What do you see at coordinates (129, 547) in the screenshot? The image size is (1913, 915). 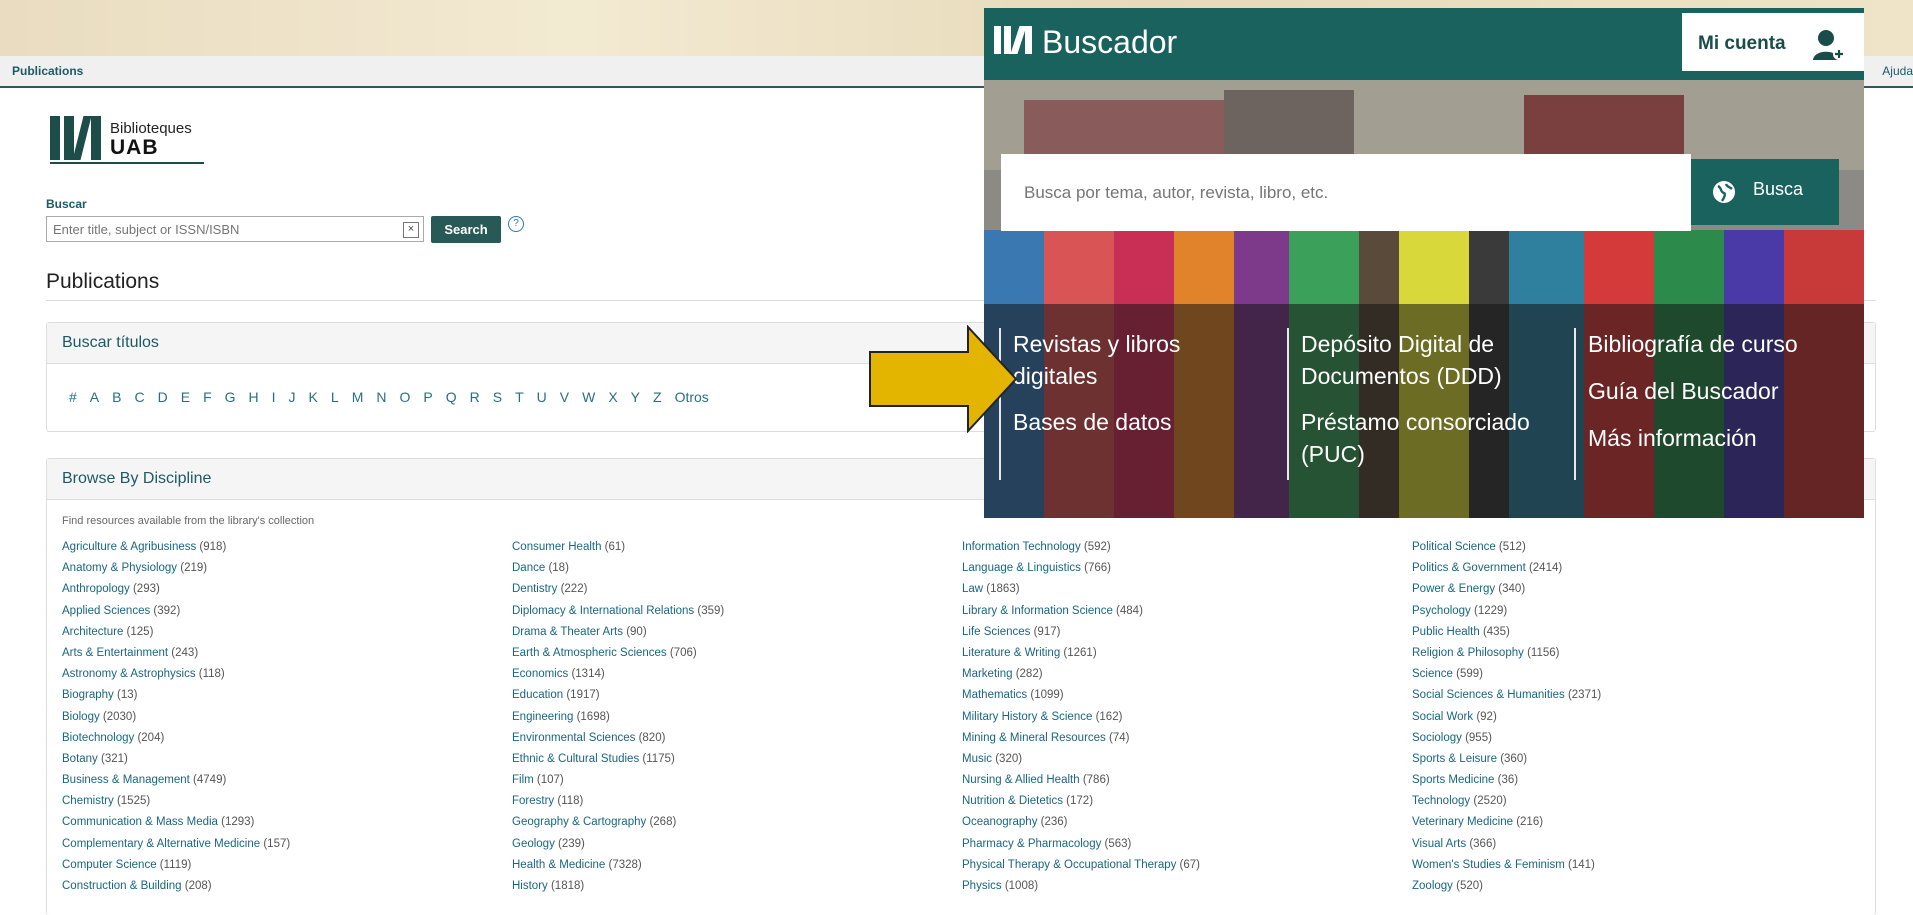 I see `discipline-link: Agriculture & Agribusiness` at bounding box center [129, 547].